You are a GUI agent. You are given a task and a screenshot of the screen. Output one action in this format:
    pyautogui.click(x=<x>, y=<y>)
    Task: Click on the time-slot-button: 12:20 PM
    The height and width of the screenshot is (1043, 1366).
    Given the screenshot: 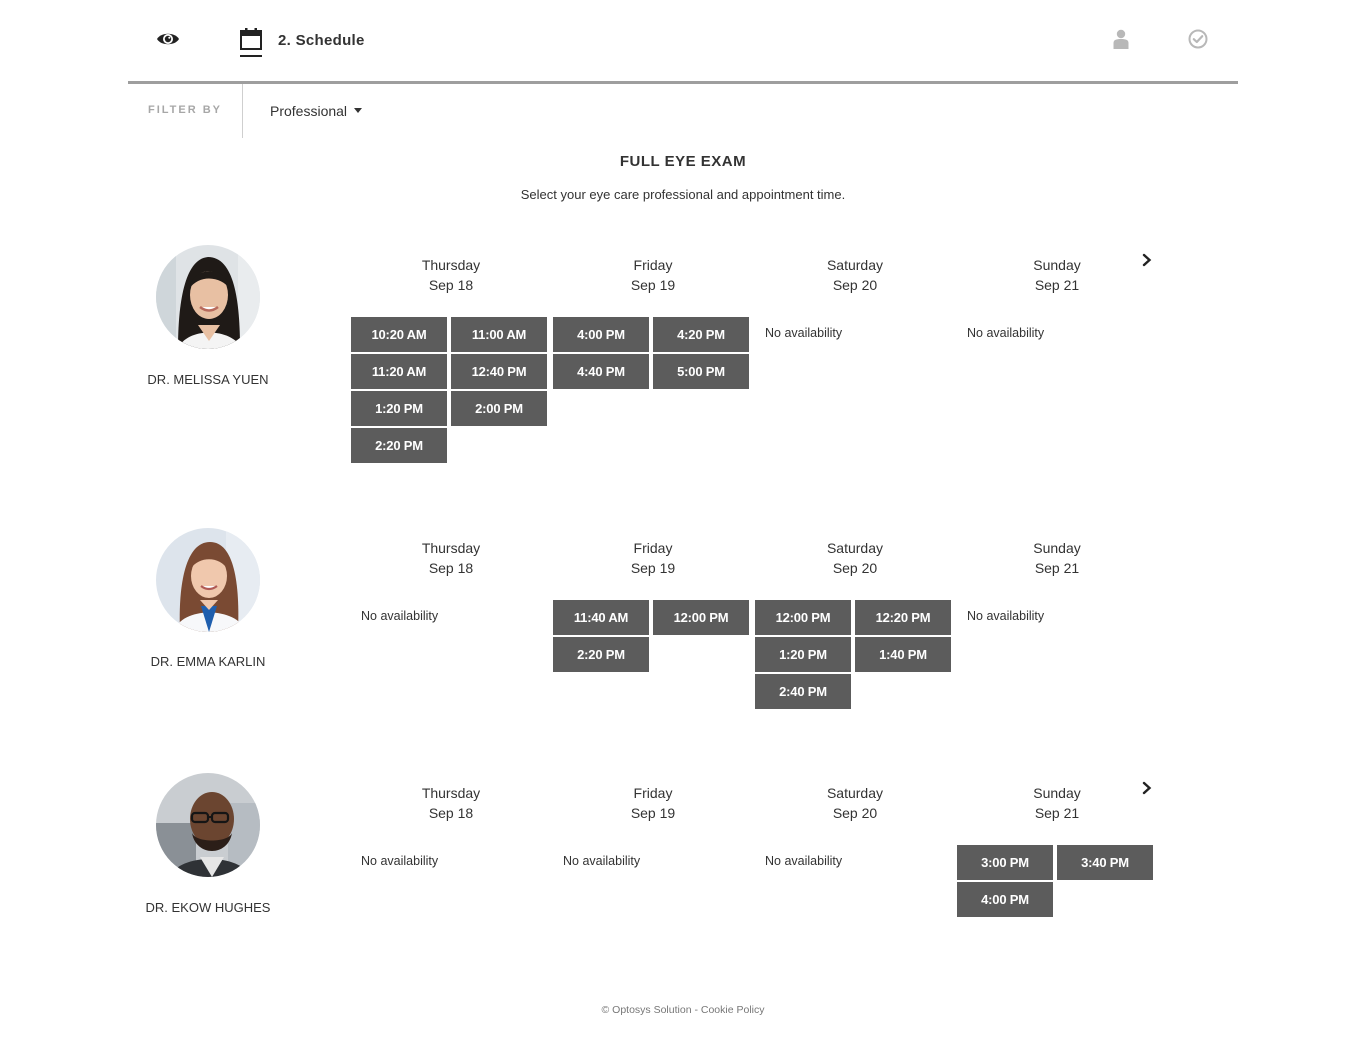 What is the action you would take?
    pyautogui.click(x=903, y=617)
    